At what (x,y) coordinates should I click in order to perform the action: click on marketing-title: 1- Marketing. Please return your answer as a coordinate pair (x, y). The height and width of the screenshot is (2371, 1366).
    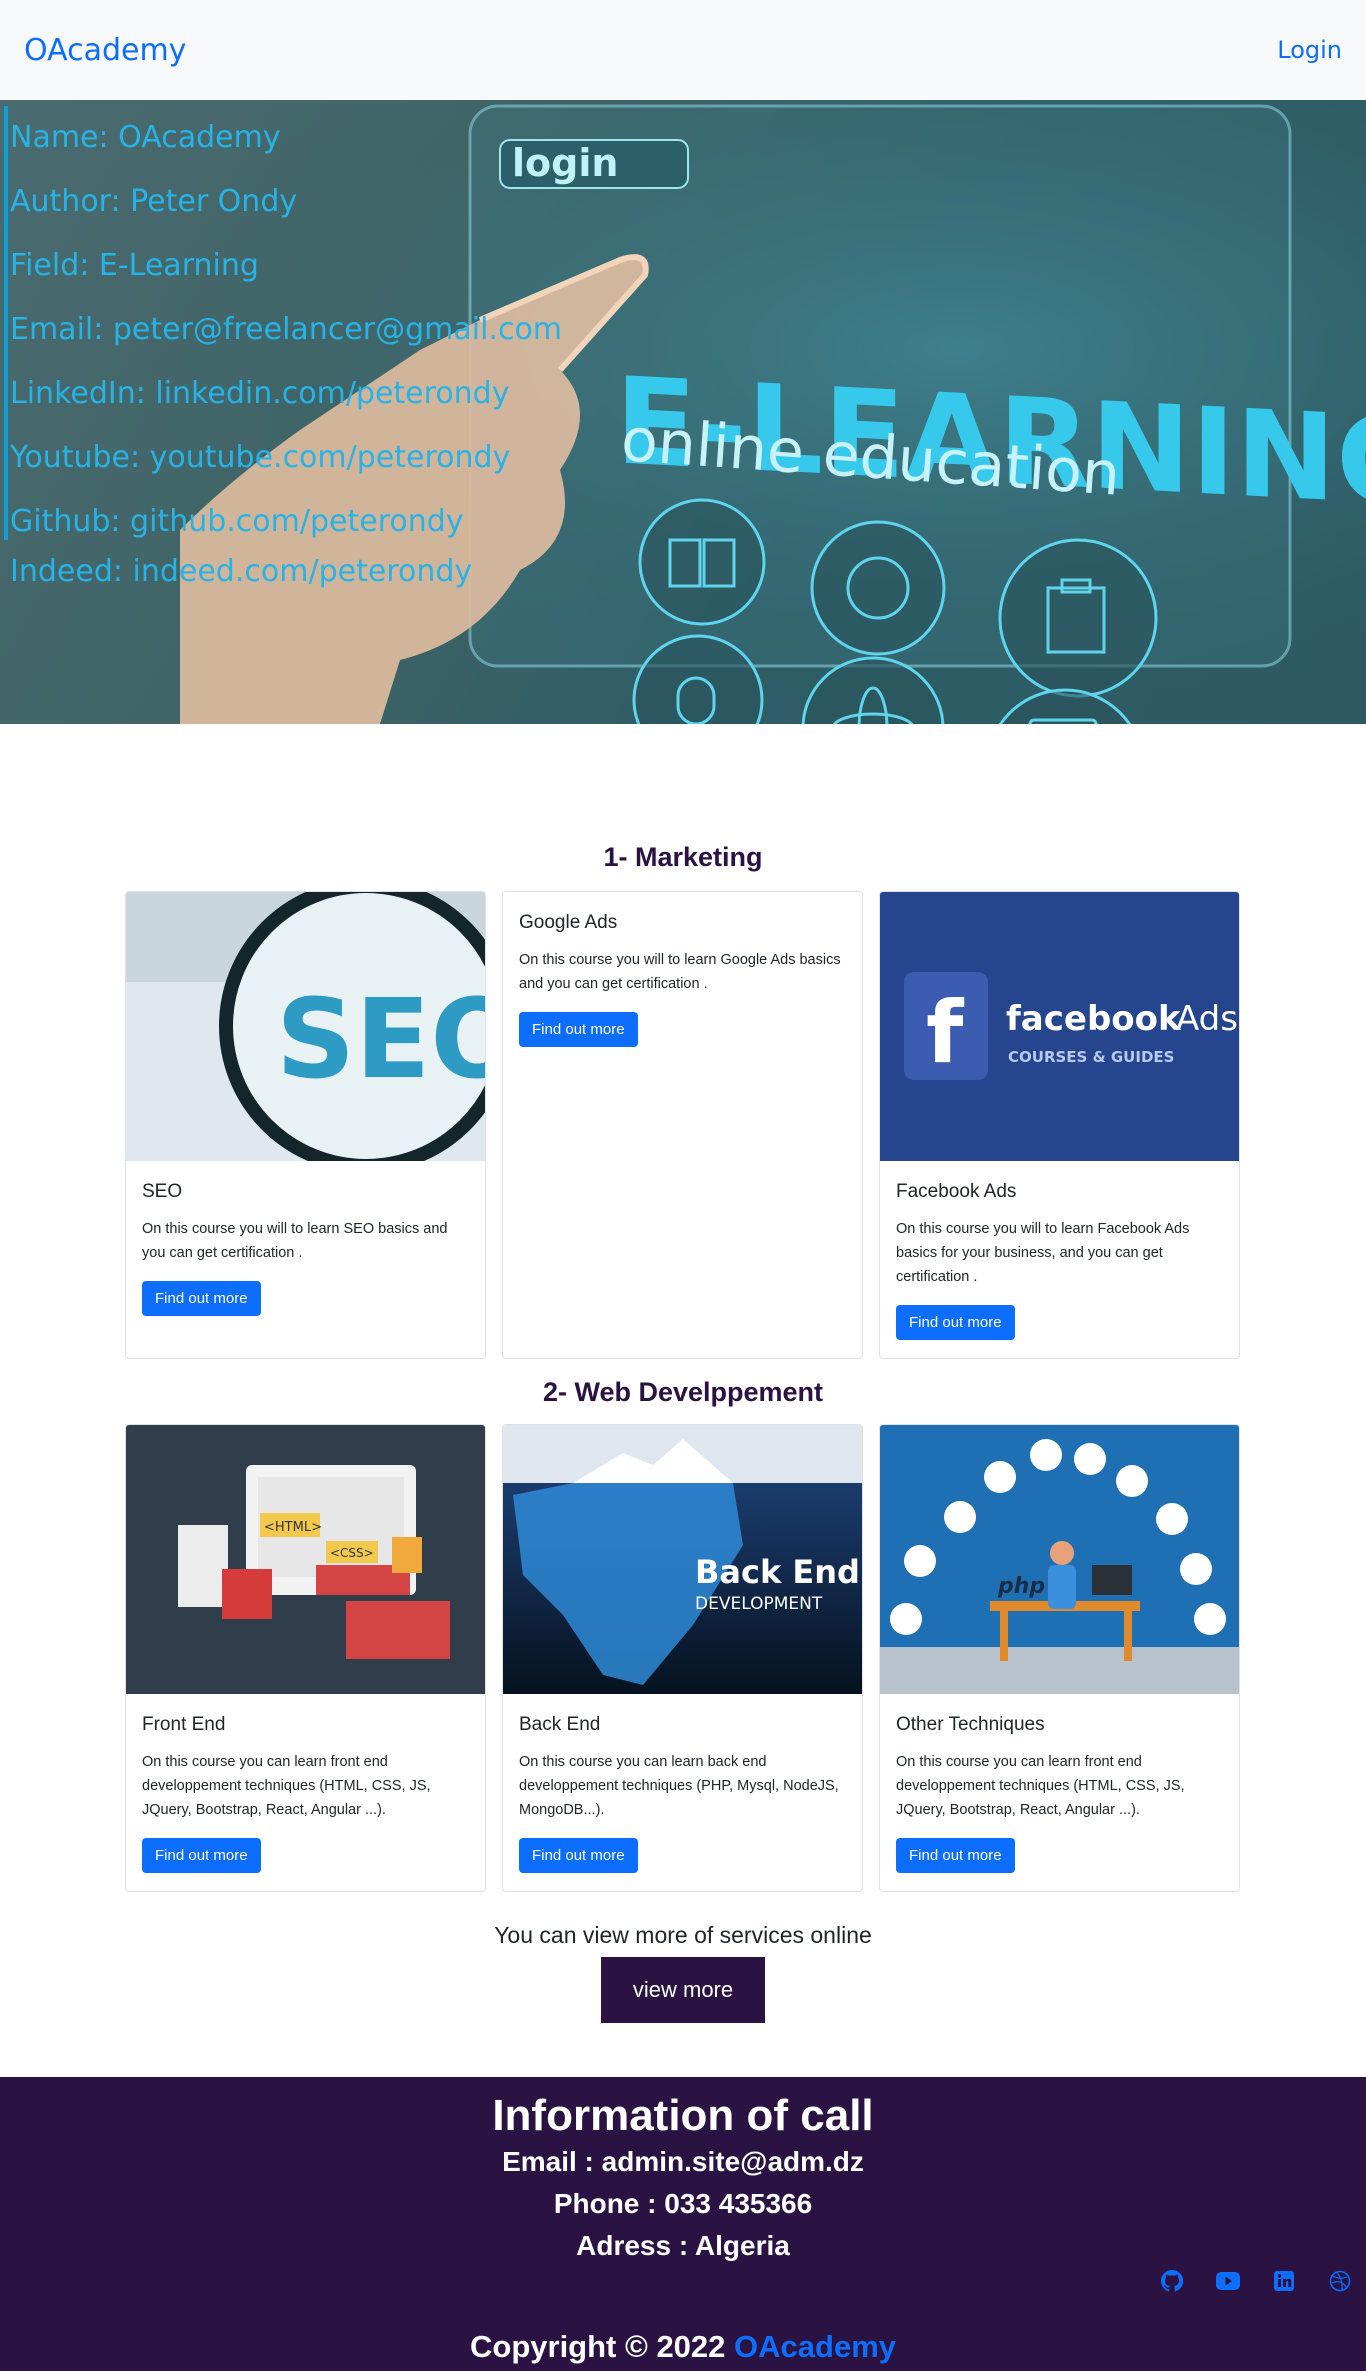
    Looking at the image, I should click on (683, 857).